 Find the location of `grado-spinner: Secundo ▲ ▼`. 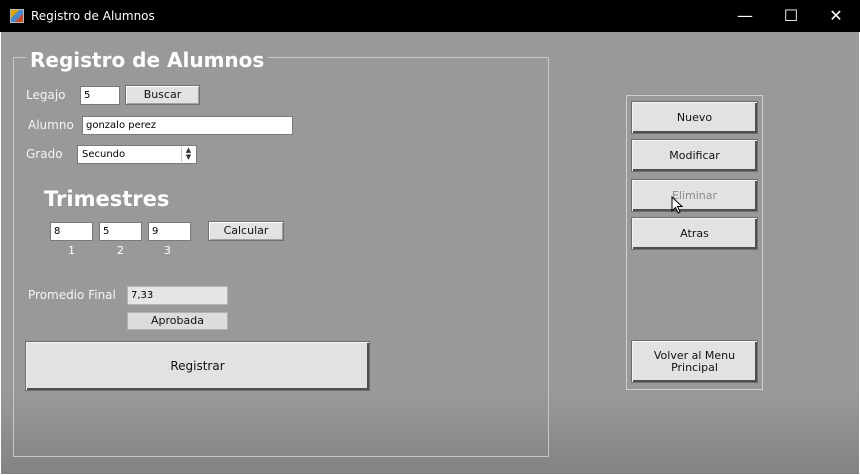

grado-spinner: Secundo ▲ ▼ is located at coordinates (137, 154).